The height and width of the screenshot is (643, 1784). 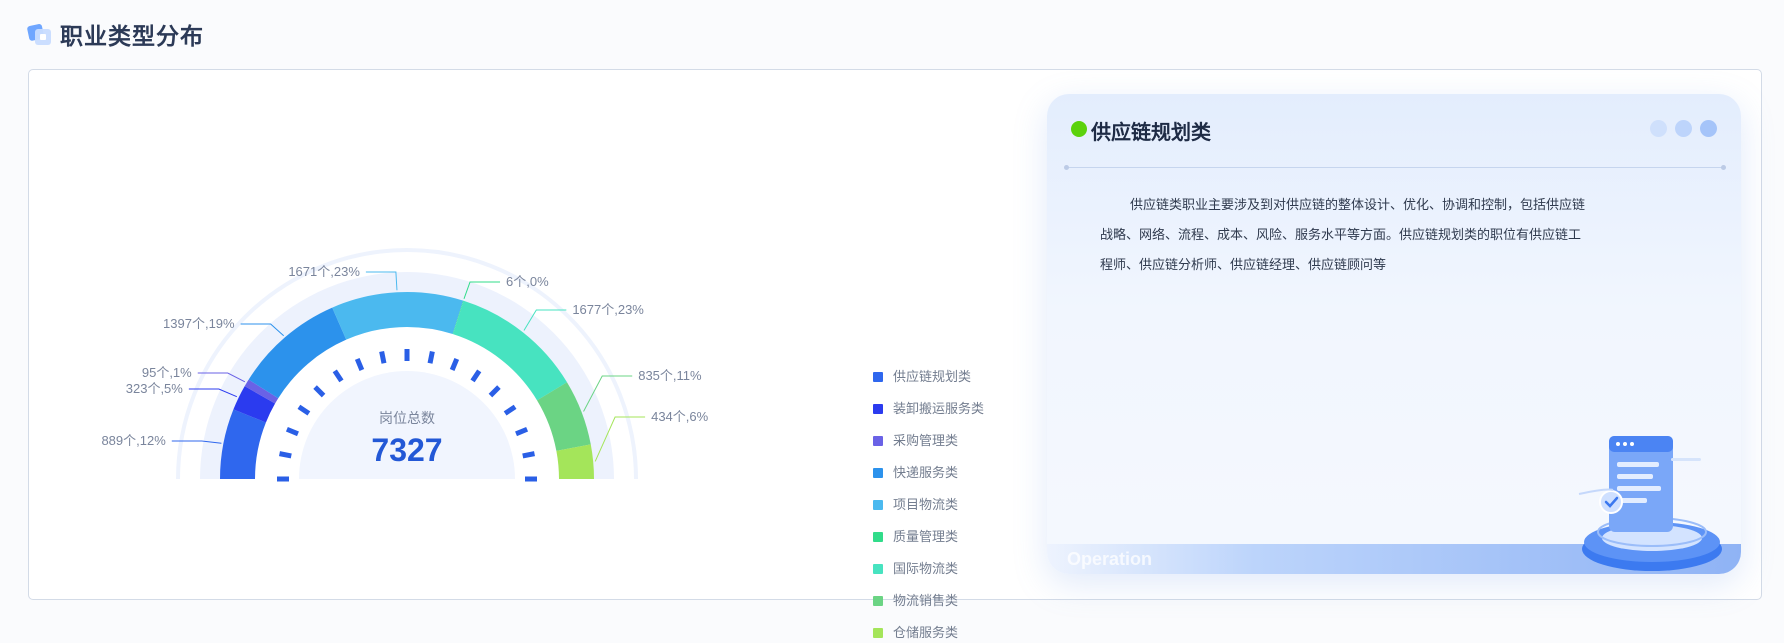 What do you see at coordinates (324, 271) in the screenshot?
I see `data-label-5: 1671个,23%` at bounding box center [324, 271].